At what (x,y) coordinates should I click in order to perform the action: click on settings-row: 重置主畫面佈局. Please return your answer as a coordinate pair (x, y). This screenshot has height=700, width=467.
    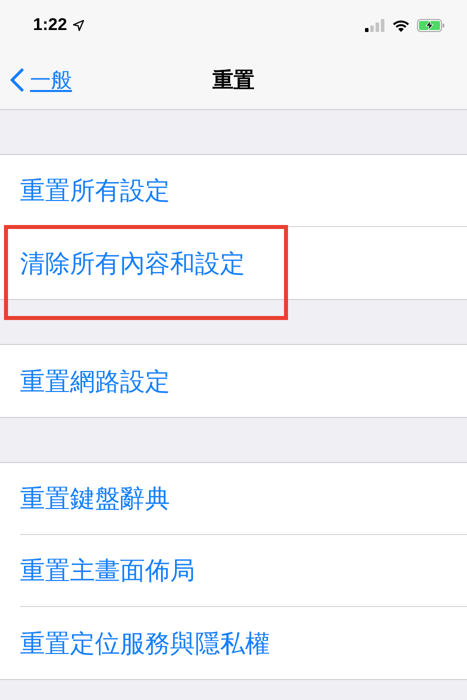
    Looking at the image, I should click on (243, 571).